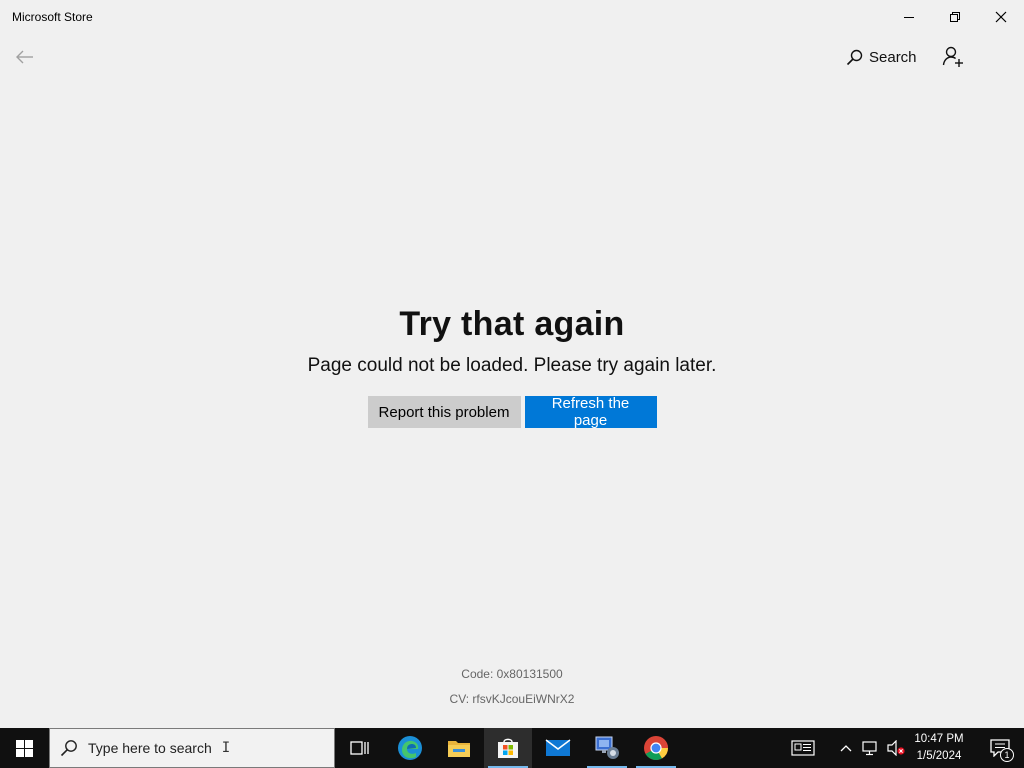  I want to click on task-view-icon, so click(359, 748).